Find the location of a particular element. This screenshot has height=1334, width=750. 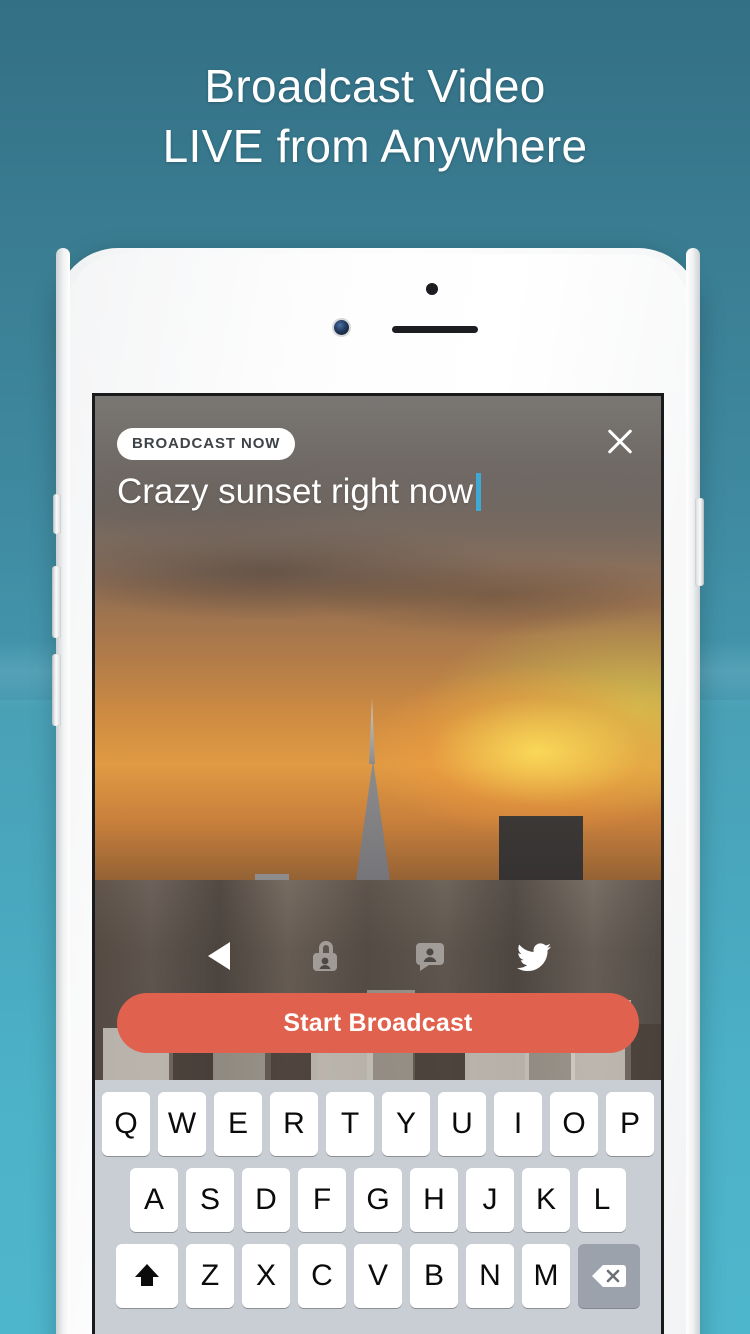

broadcast-title-input: Crazy sunset right now is located at coordinates (369, 492).